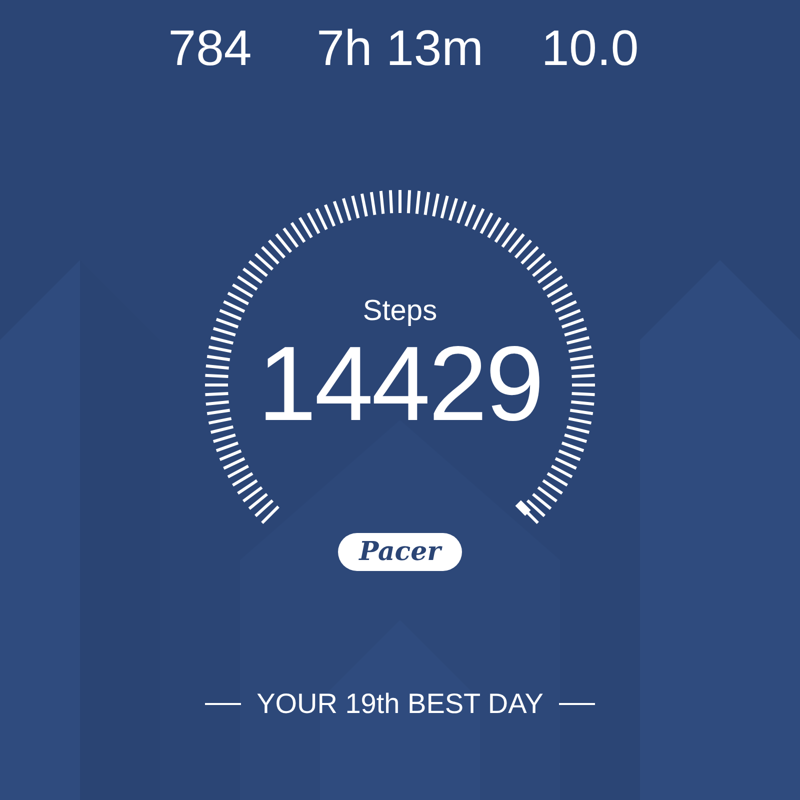 The image size is (800, 800). I want to click on best-day-caption: YOUR 19th BEST DAY, so click(400, 704).